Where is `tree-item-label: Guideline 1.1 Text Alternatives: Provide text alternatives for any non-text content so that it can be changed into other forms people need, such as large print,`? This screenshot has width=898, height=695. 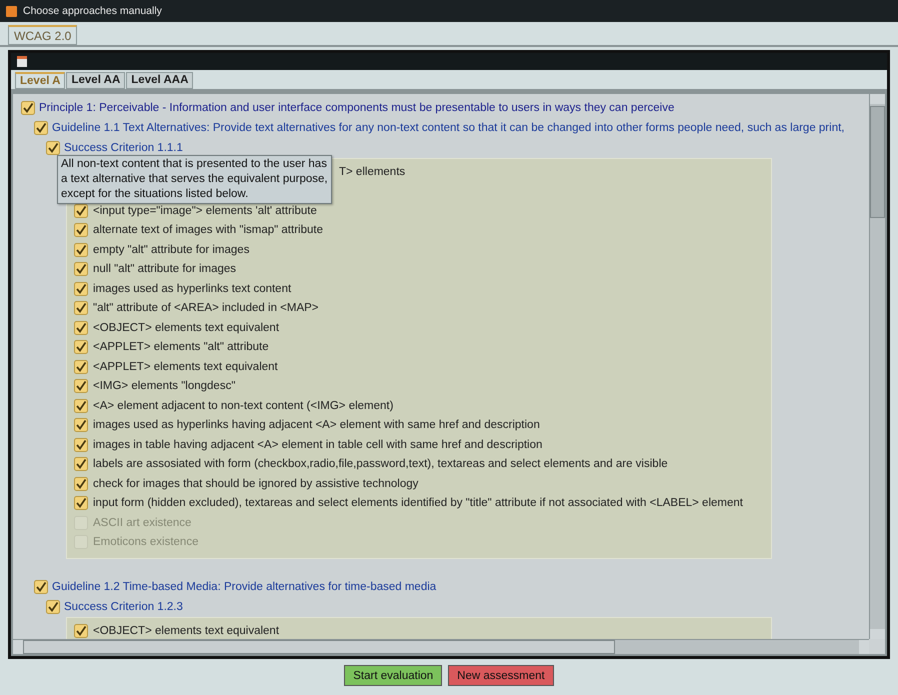
tree-item-label: Guideline 1.1 Text Alternatives: Provide text alternatives for any non-text content so that it can be changed into other forms people need, such as large print, is located at coordinates (448, 128).